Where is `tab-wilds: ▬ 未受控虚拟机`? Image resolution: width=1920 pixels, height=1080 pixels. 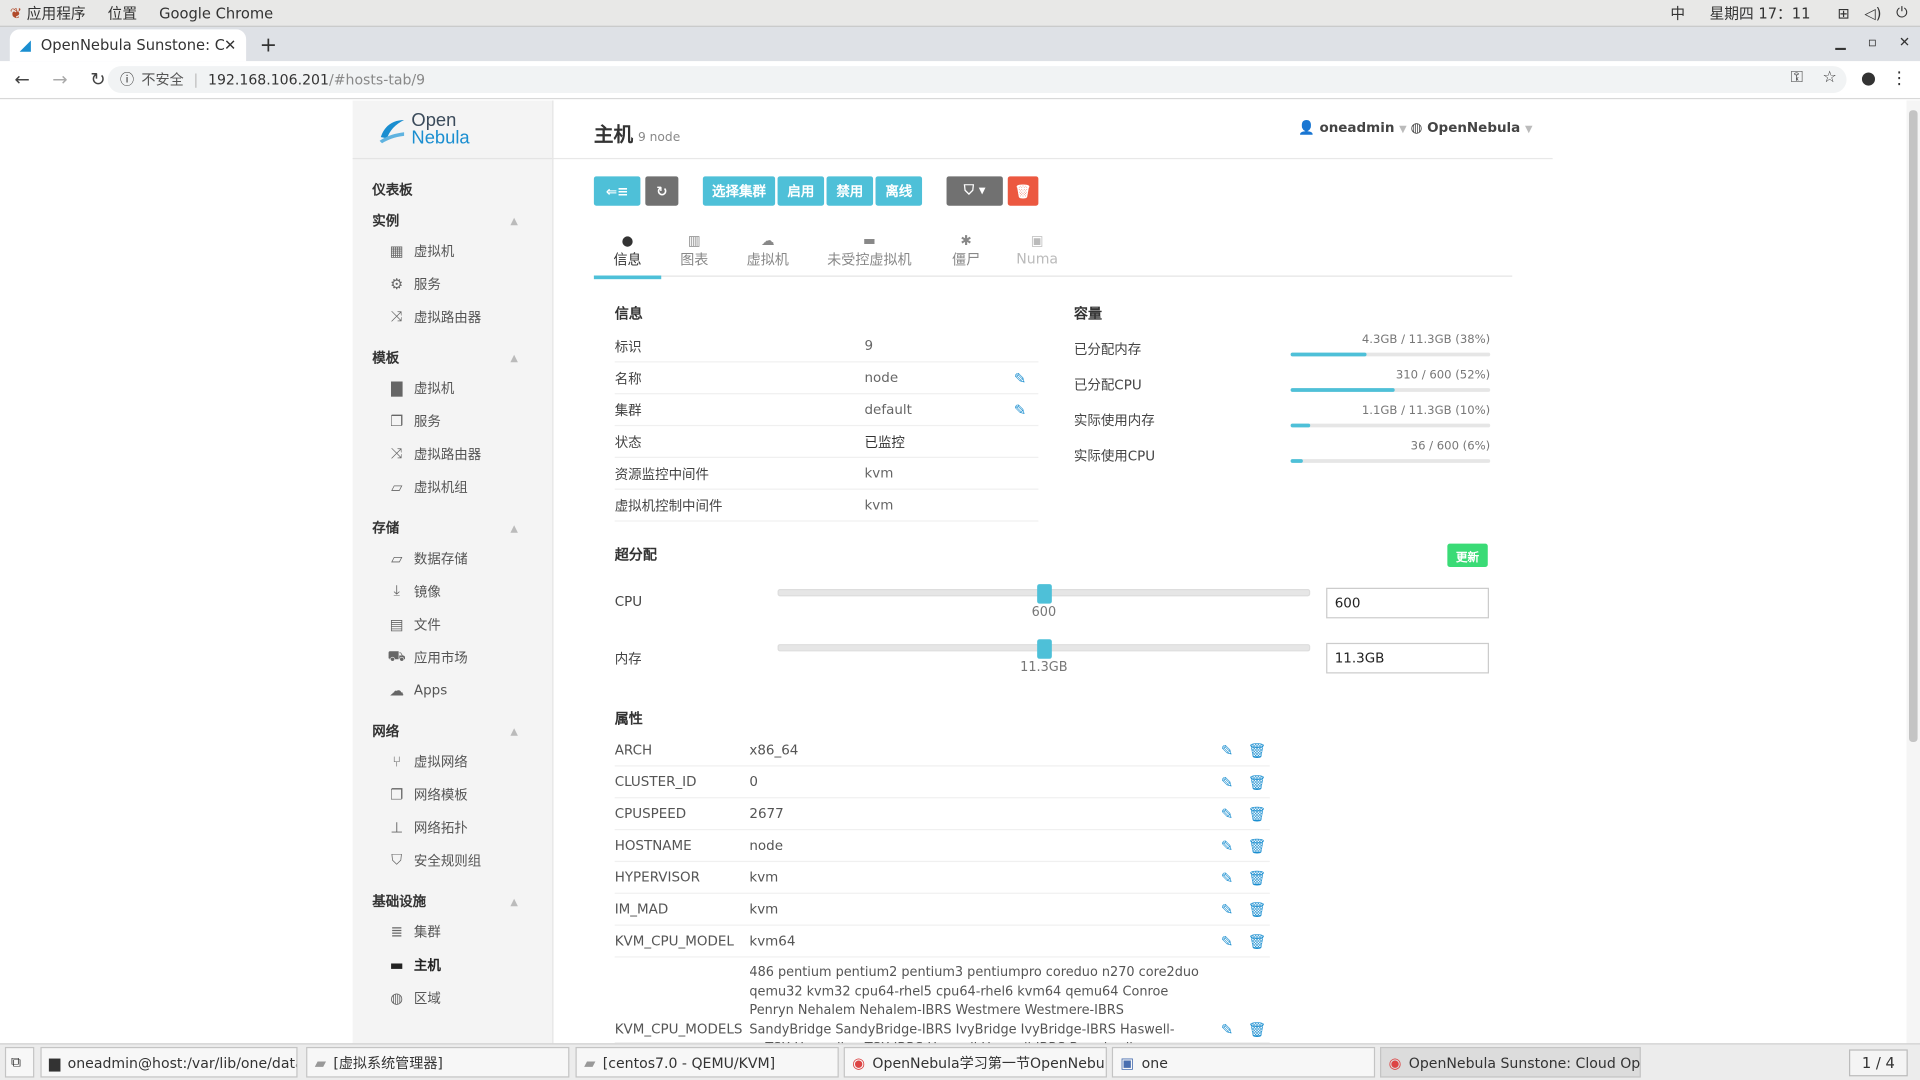
tab-wilds: ▬ 未受控虚拟机 is located at coordinates (870, 251).